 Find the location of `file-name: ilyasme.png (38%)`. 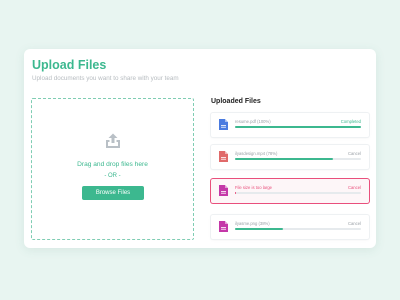

file-name: ilyasme.png (38%) is located at coordinates (252, 223).